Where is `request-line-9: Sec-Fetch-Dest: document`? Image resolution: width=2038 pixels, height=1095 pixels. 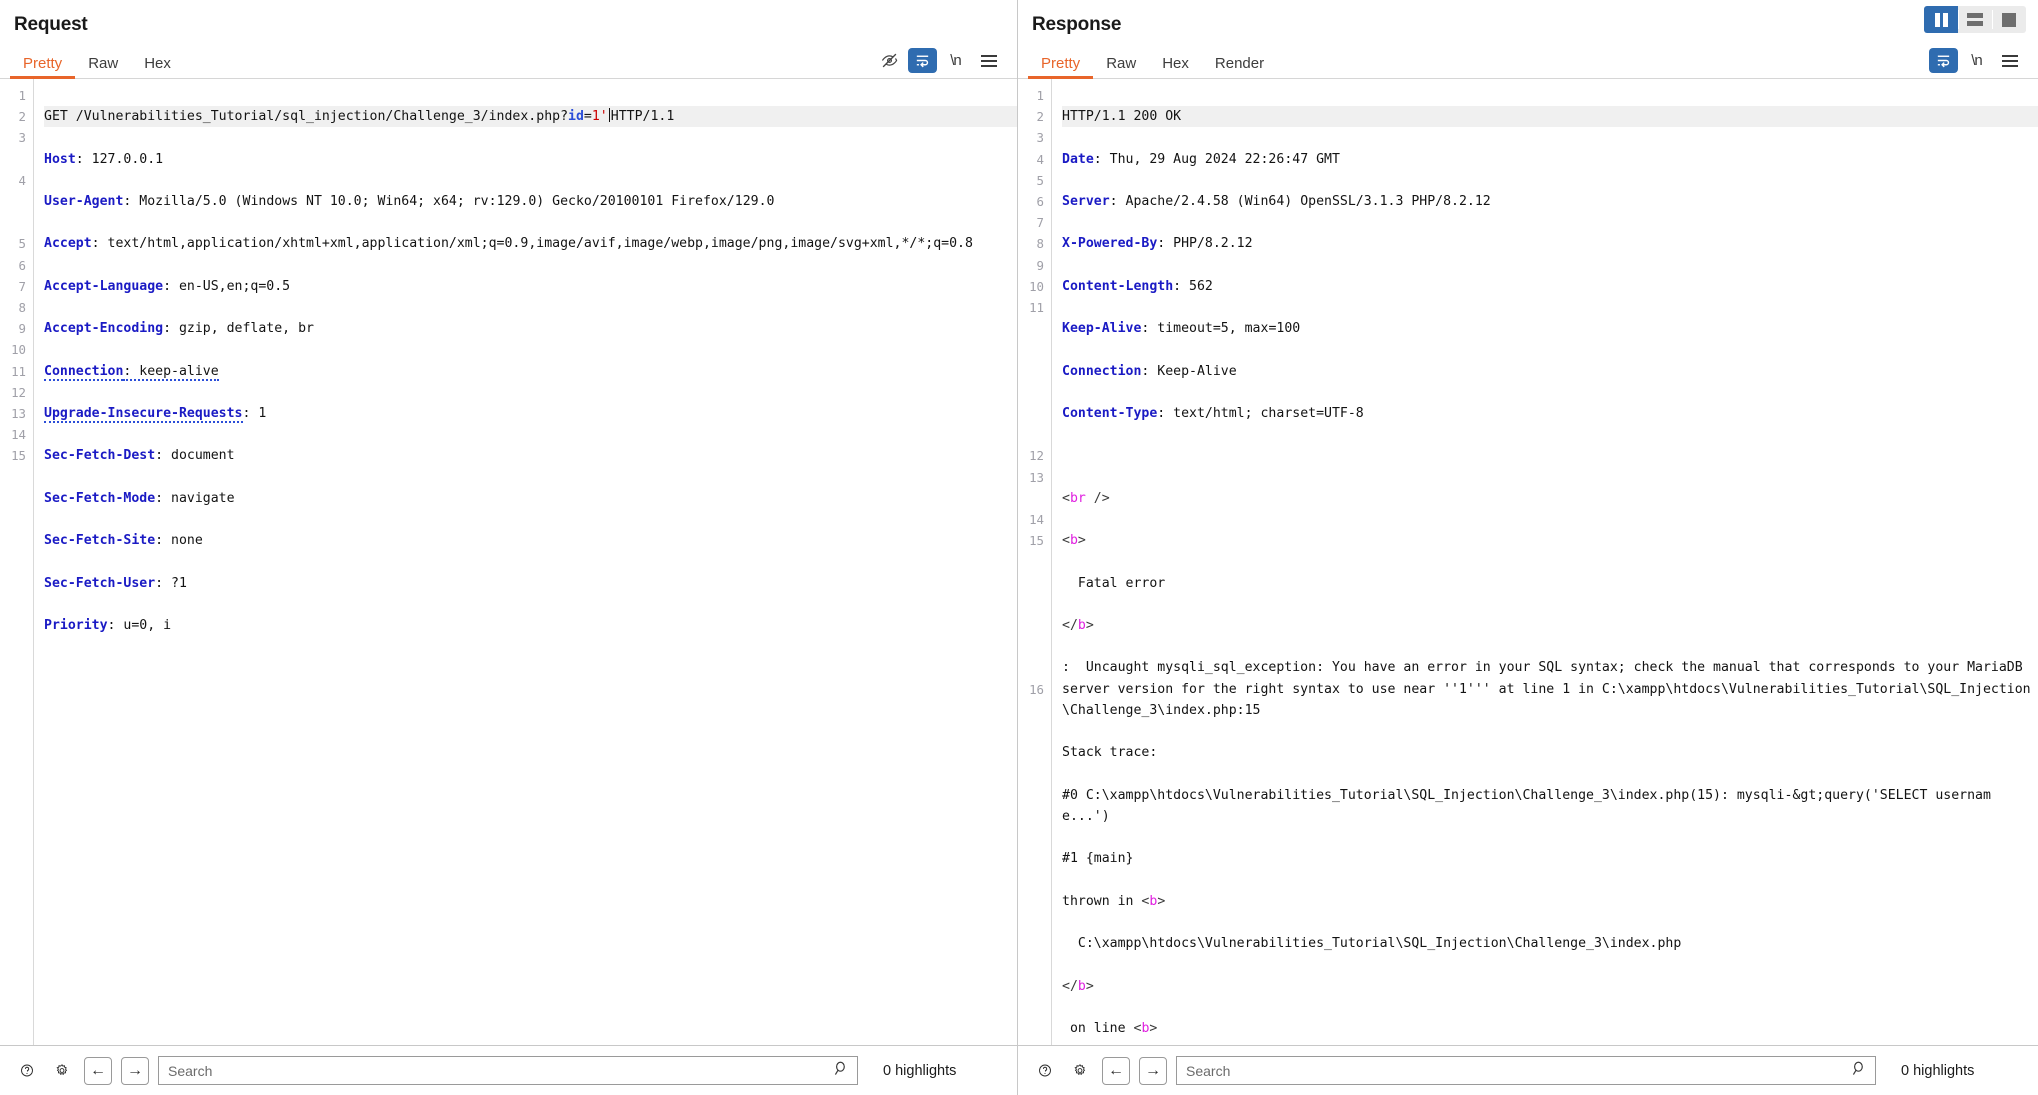 request-line-9: Sec-Fetch-Dest: document is located at coordinates (139, 456).